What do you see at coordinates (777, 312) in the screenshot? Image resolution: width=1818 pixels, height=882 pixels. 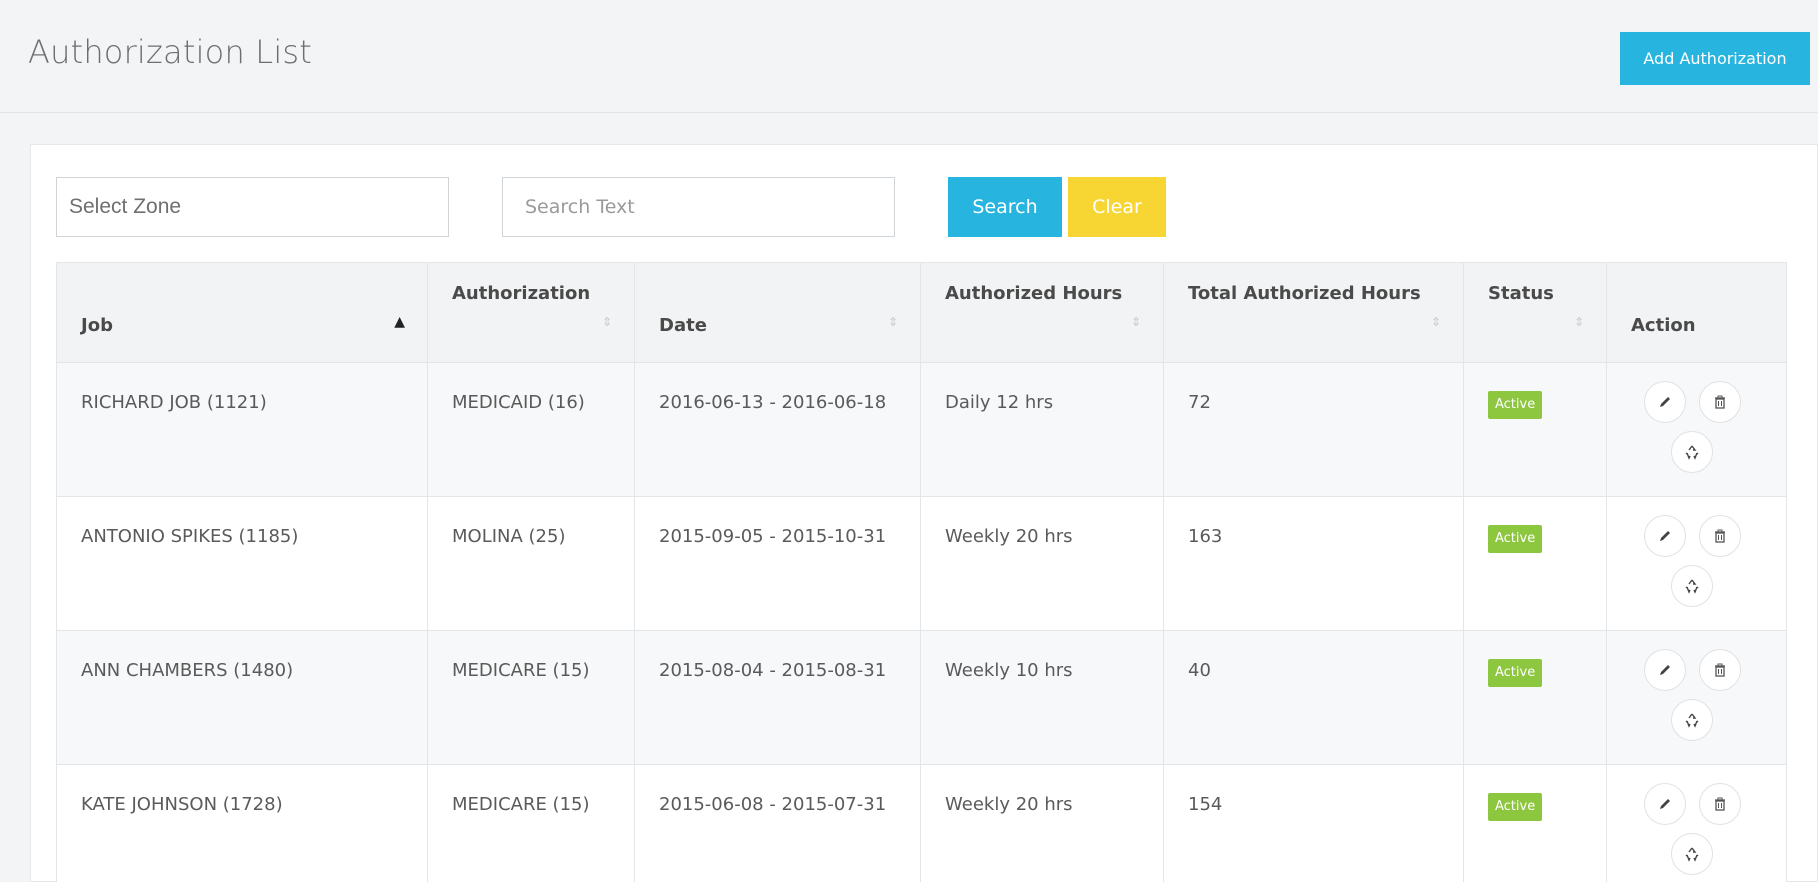 I see `column-header-date: Date ⇕` at bounding box center [777, 312].